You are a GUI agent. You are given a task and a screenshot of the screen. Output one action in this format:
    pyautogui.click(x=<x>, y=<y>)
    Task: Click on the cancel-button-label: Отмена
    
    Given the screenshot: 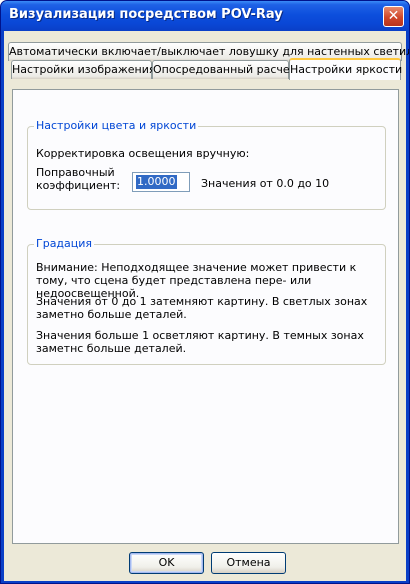 What is the action you would take?
    pyautogui.click(x=248, y=562)
    